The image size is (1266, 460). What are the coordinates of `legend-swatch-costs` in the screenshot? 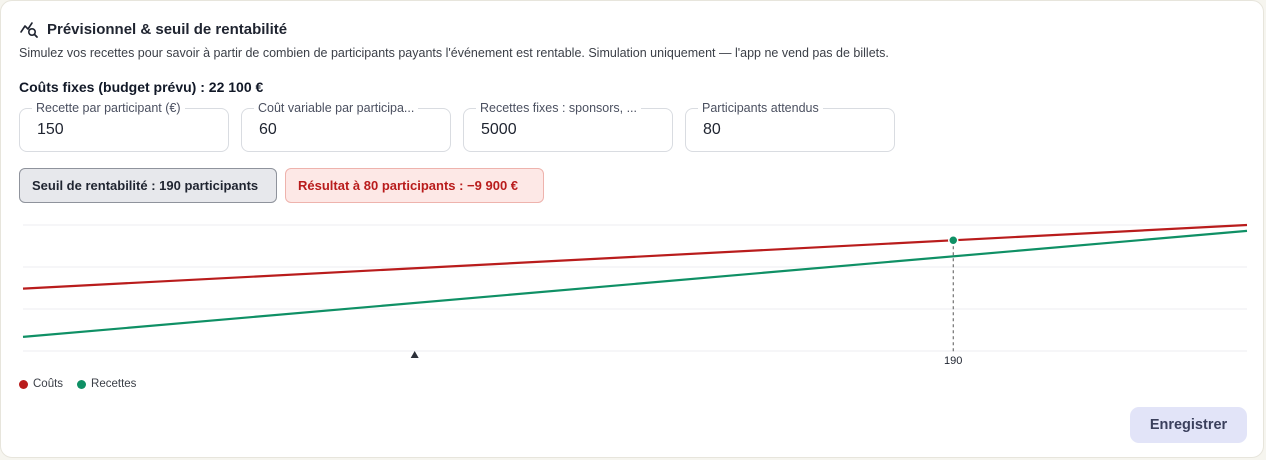 It's located at (23, 384).